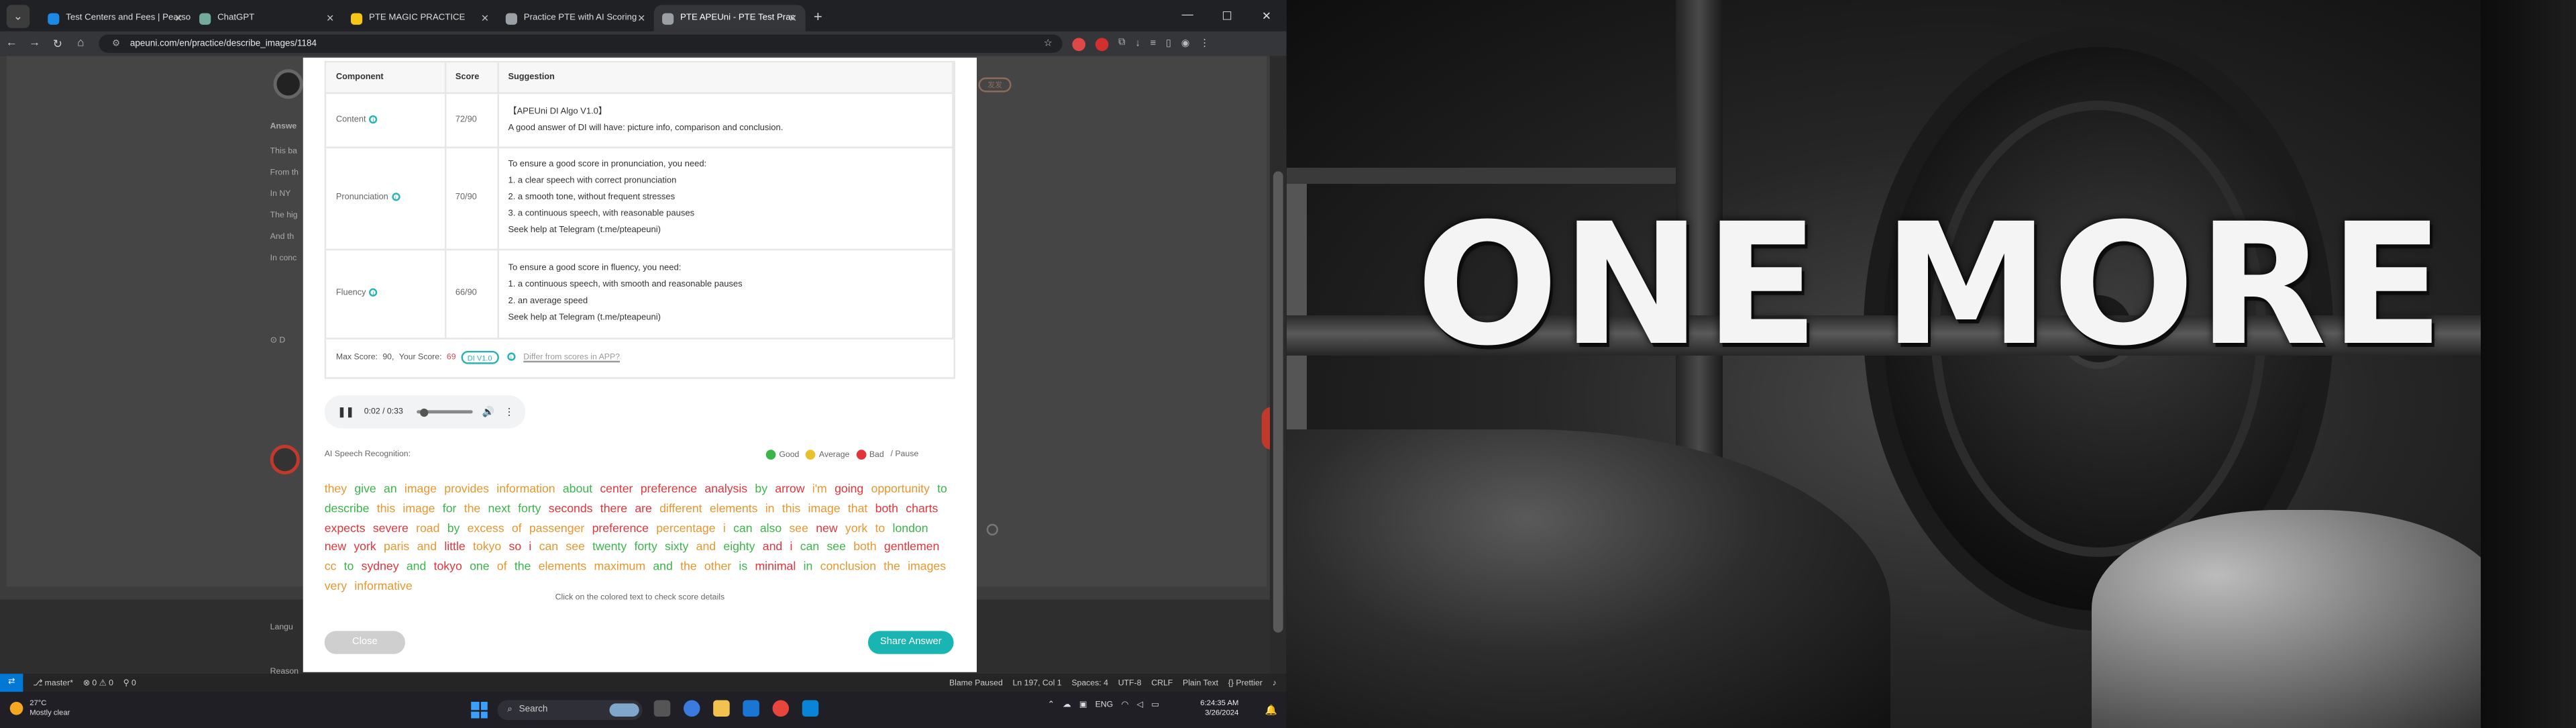 This screenshot has width=2576, height=728. Describe the element at coordinates (525, 489) in the screenshot. I see `transcript-word: information` at that location.